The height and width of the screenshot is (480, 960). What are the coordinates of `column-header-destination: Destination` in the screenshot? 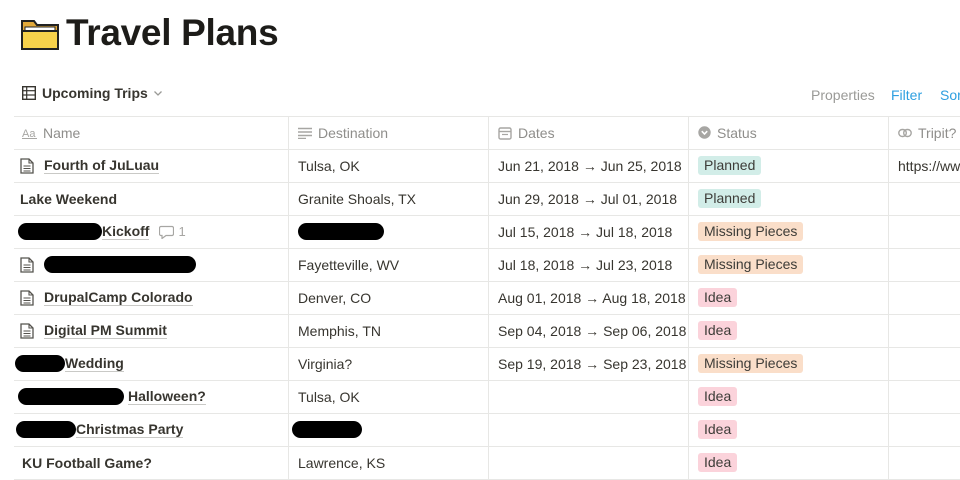 It's located at (343, 132).